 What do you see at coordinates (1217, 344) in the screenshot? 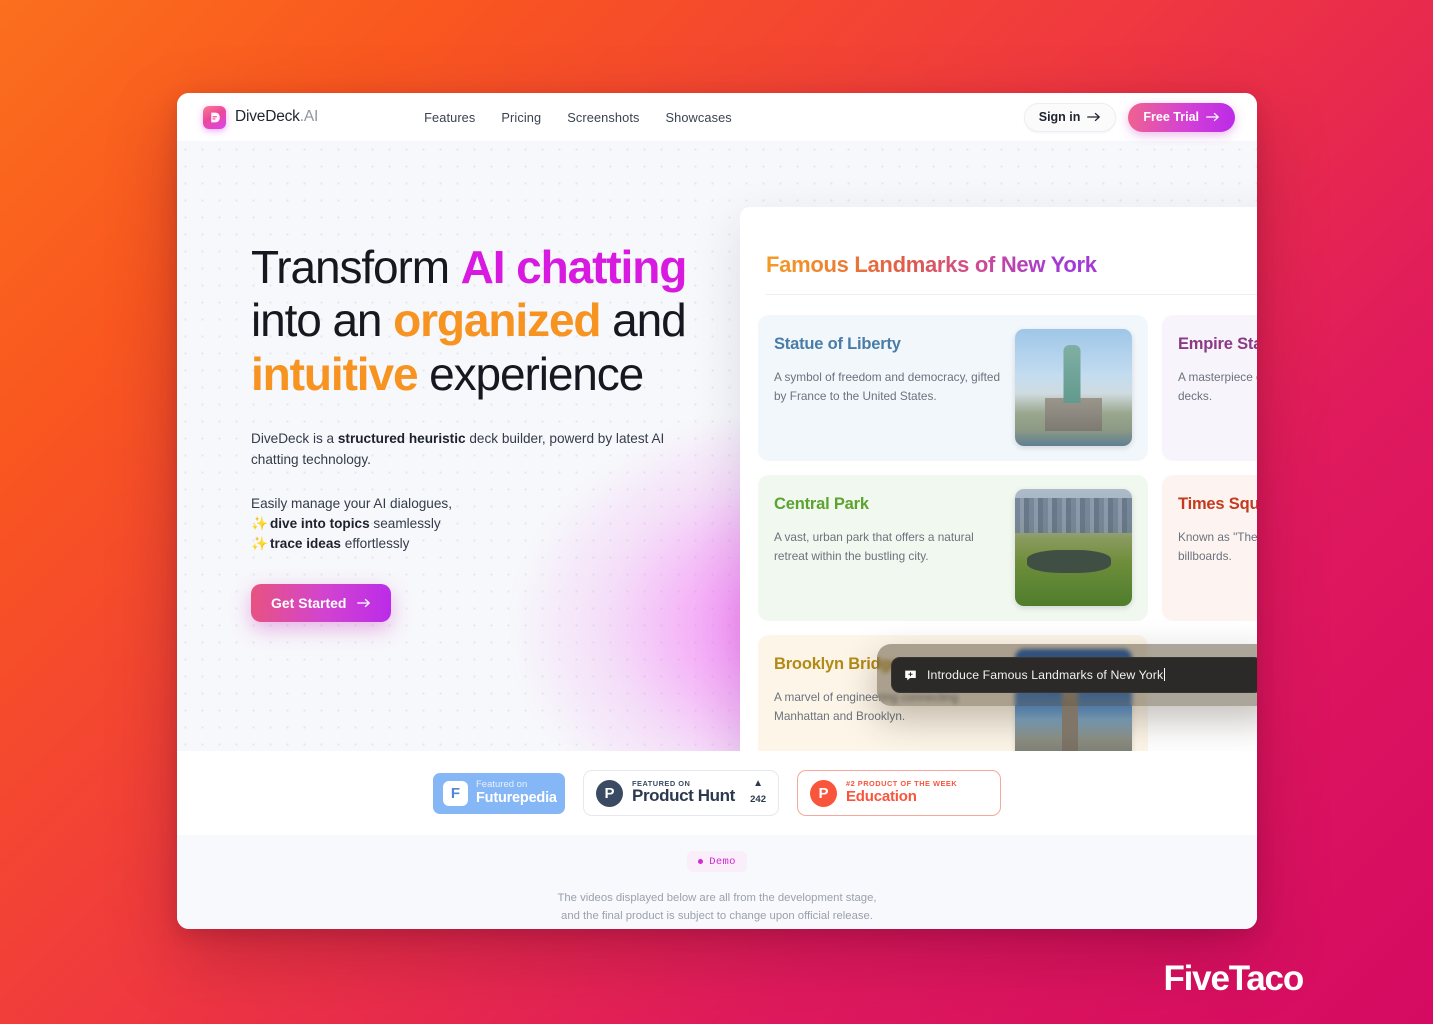
I see `card-title: Empire State Building` at bounding box center [1217, 344].